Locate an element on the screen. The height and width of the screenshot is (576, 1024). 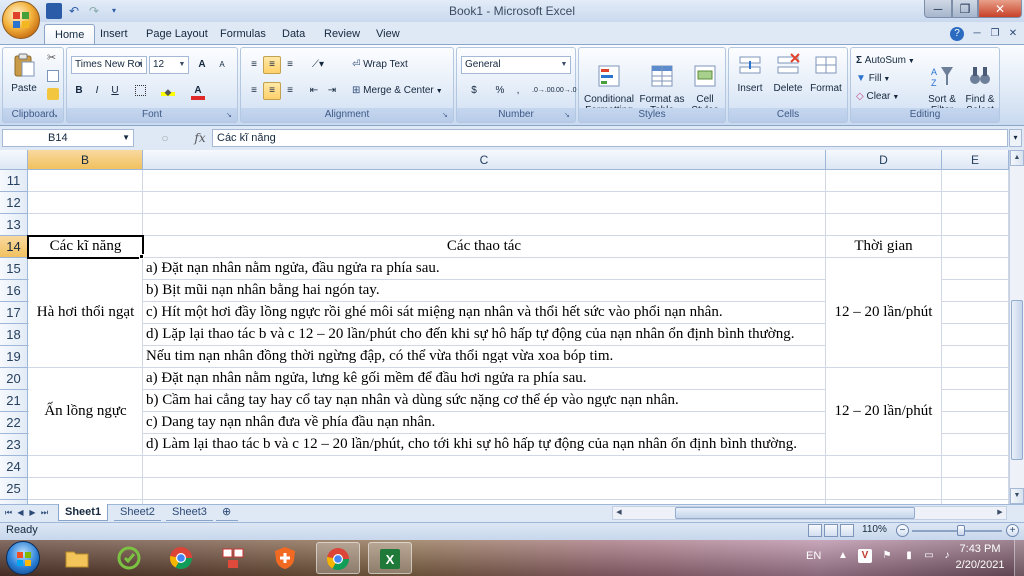
fill-button: ▼ Fill ▼ is located at coordinates (880, 79).